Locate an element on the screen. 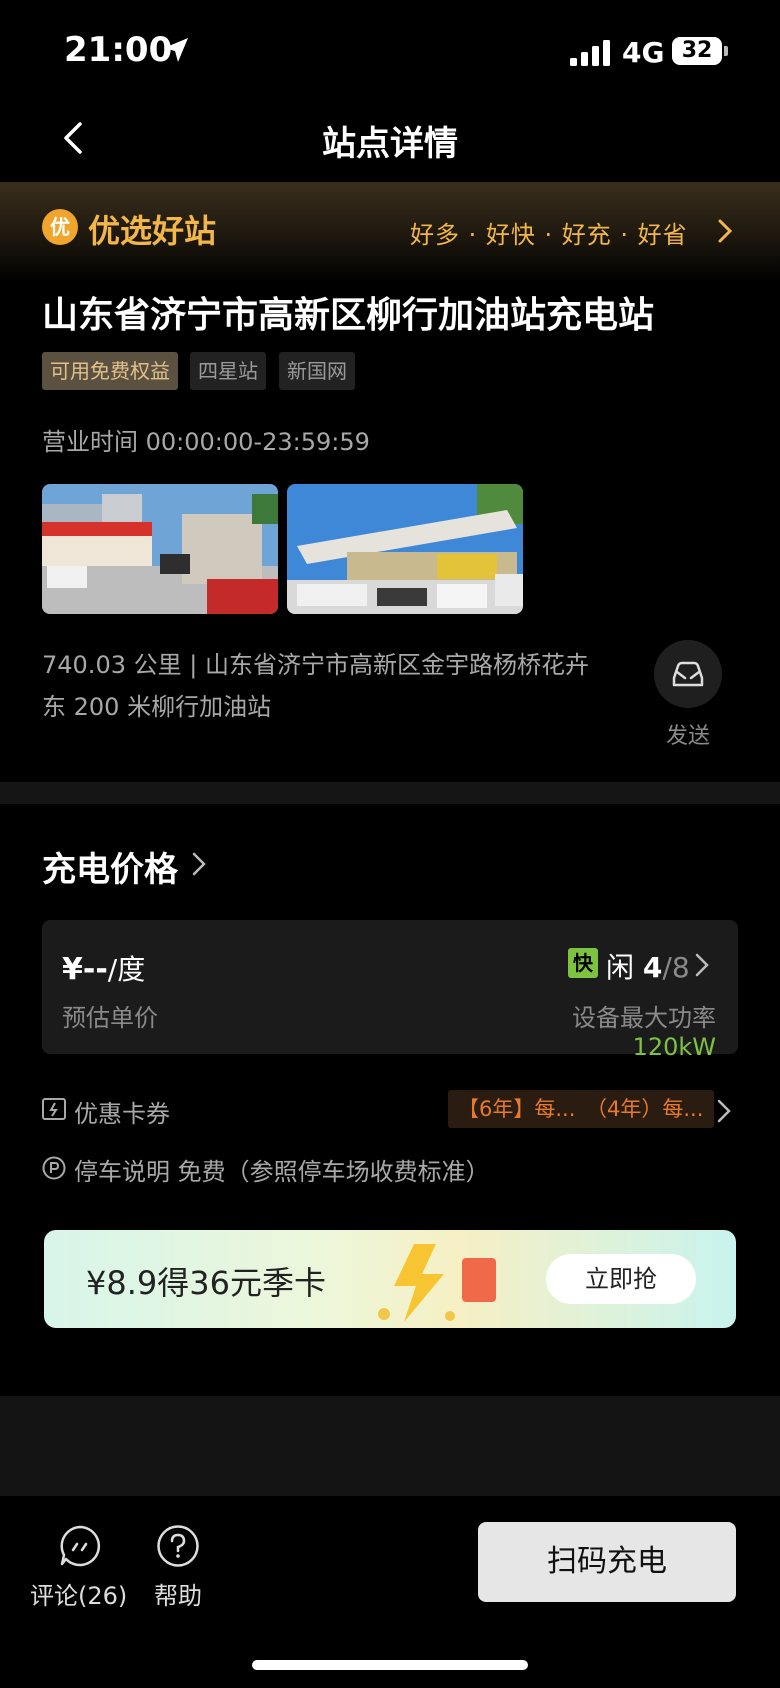 Image resolution: width=780 pixels, height=1688 pixels. network-type: 4G is located at coordinates (643, 52).